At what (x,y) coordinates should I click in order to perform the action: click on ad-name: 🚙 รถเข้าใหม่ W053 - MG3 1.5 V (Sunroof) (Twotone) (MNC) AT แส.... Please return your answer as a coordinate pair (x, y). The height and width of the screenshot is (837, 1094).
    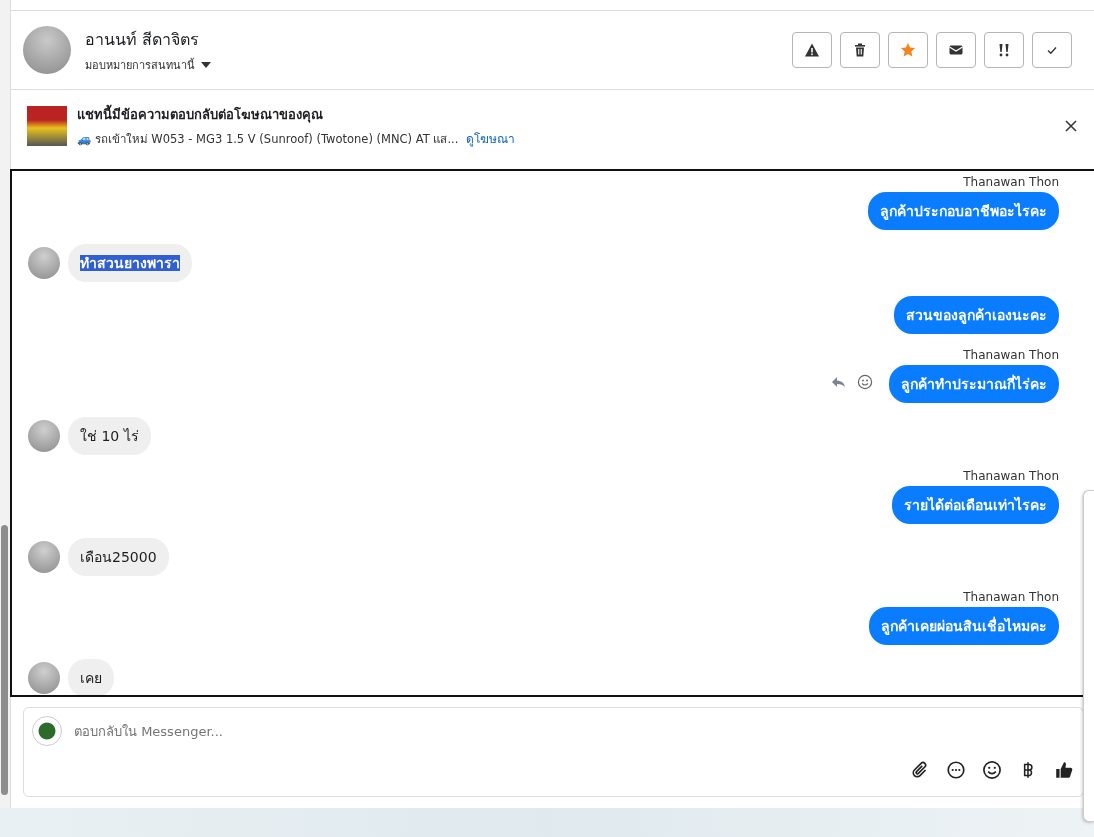
    Looking at the image, I should click on (268, 139).